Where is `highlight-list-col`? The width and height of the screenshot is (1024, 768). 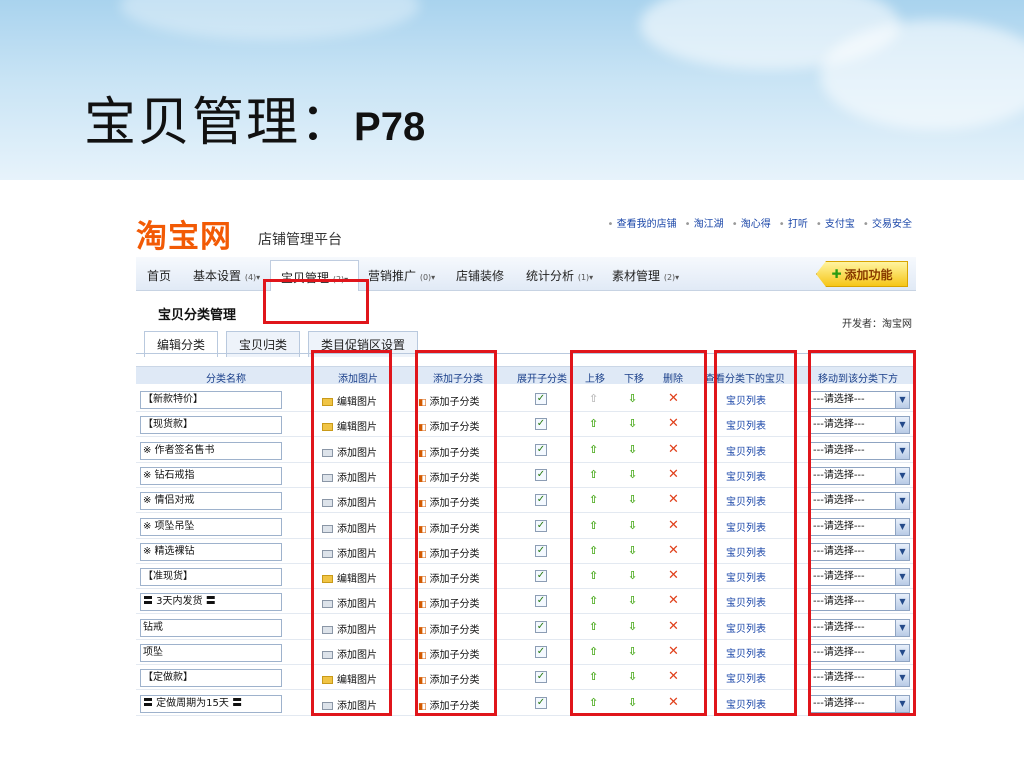 highlight-list-col is located at coordinates (755, 533).